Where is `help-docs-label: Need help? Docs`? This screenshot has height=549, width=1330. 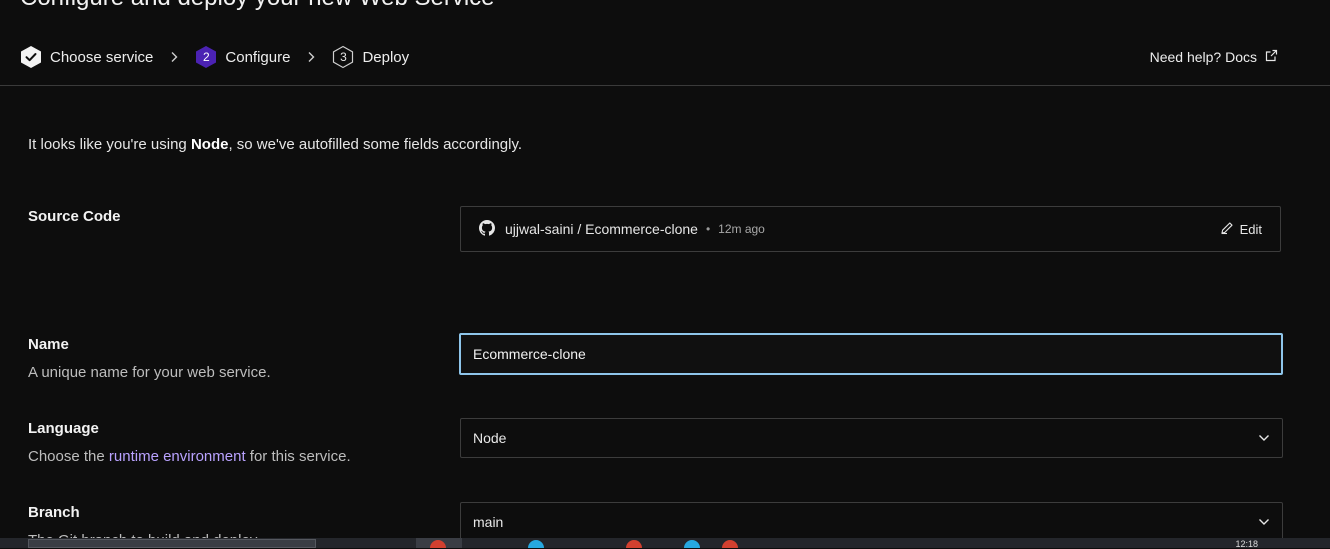 help-docs-label: Need help? Docs is located at coordinates (1203, 57).